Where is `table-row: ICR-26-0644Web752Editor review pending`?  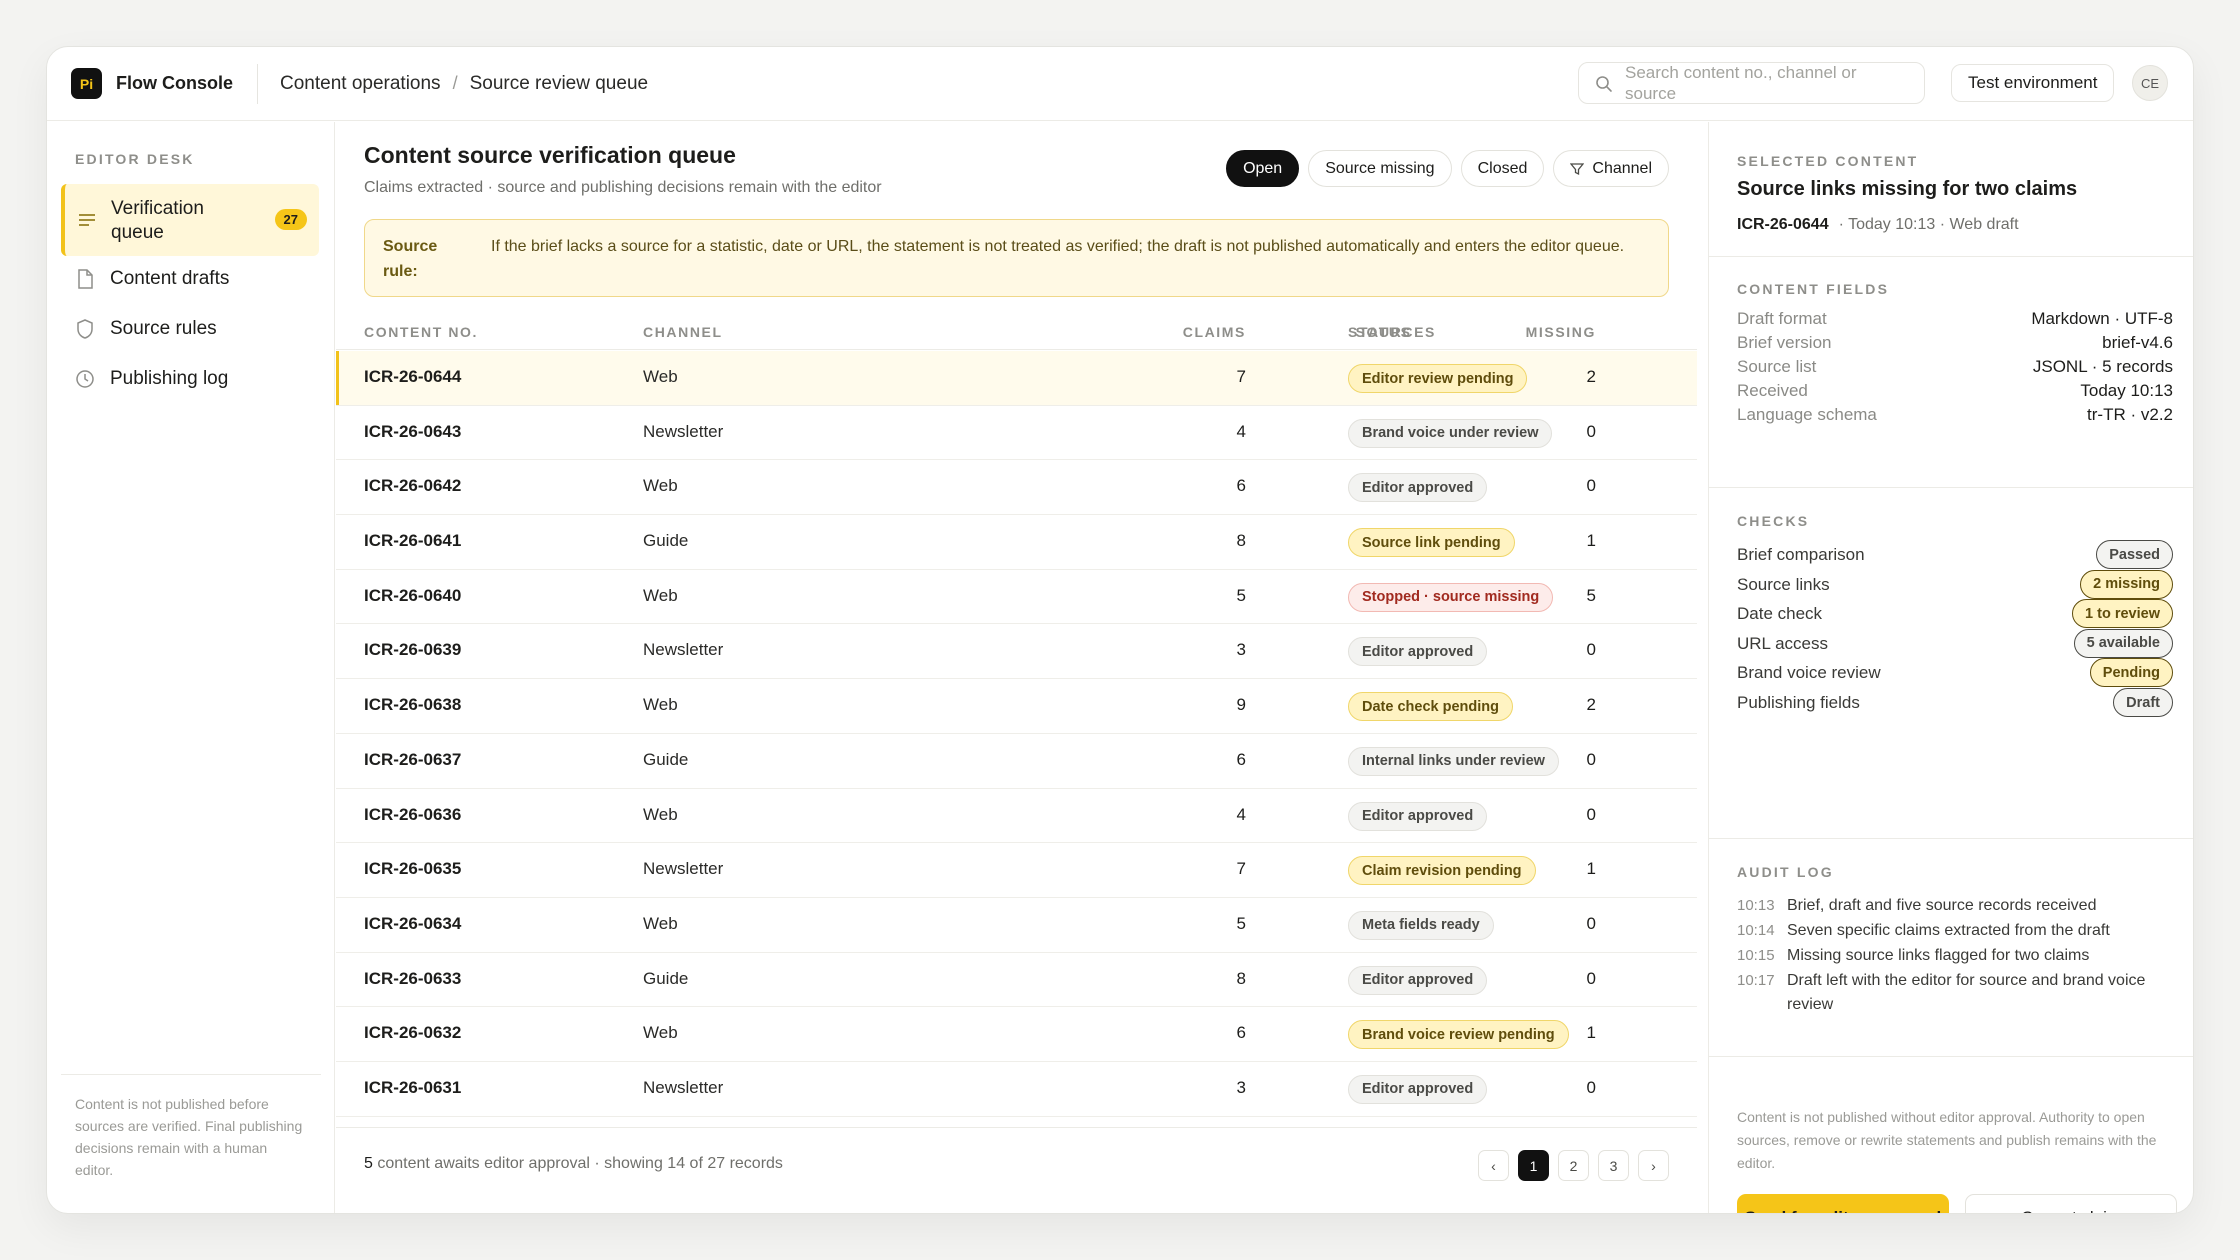 table-row: ICR-26-0644Web752Editor review pending is located at coordinates (1016, 378).